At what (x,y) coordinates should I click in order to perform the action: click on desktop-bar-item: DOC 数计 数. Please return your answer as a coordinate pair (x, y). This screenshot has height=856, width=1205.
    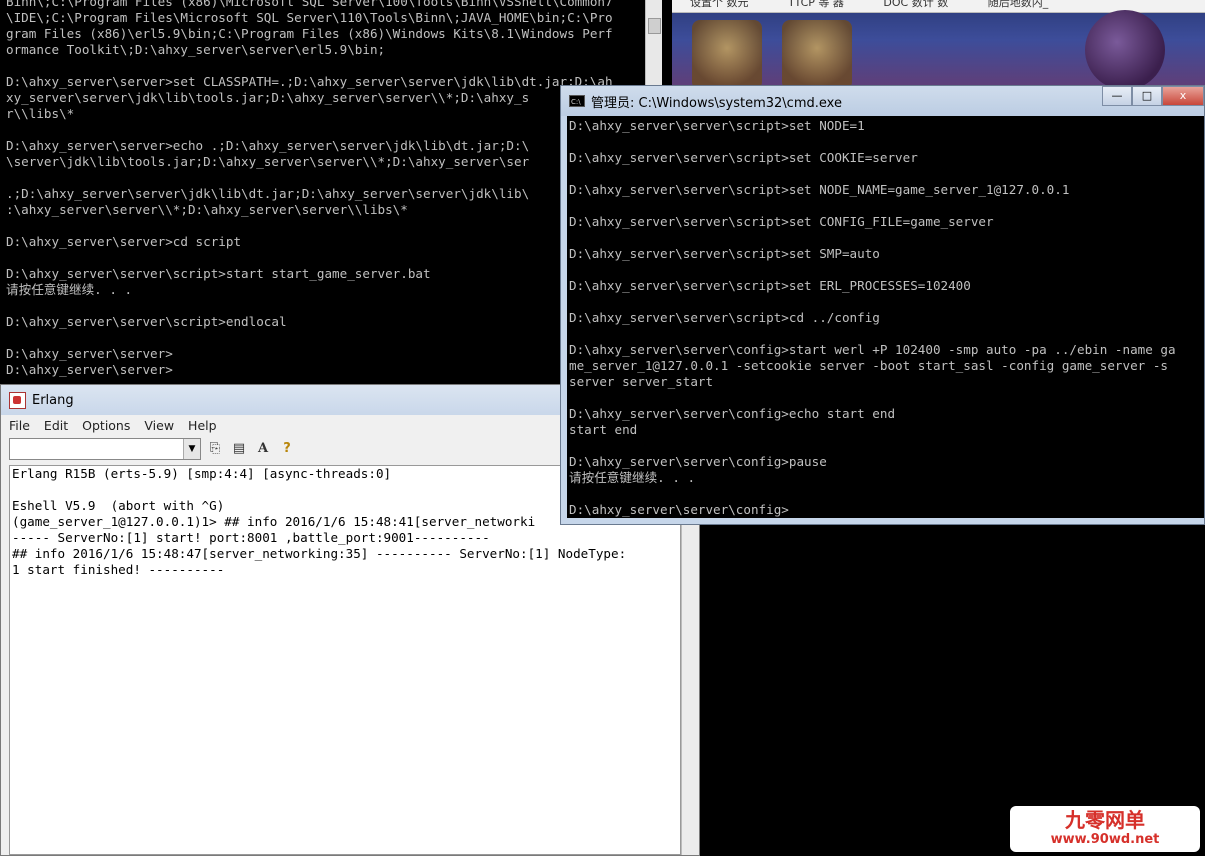
    Looking at the image, I should click on (915, 4).